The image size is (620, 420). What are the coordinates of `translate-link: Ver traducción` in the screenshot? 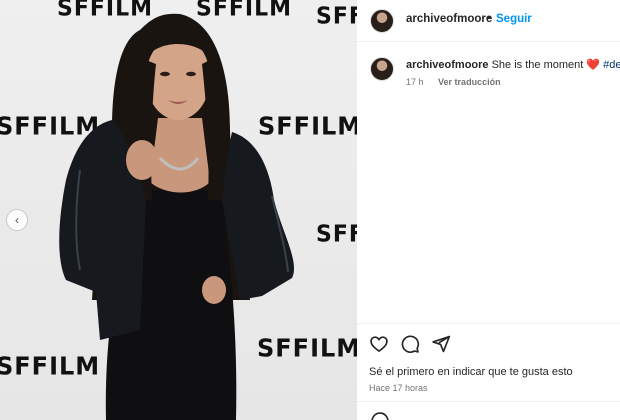 It's located at (469, 82).